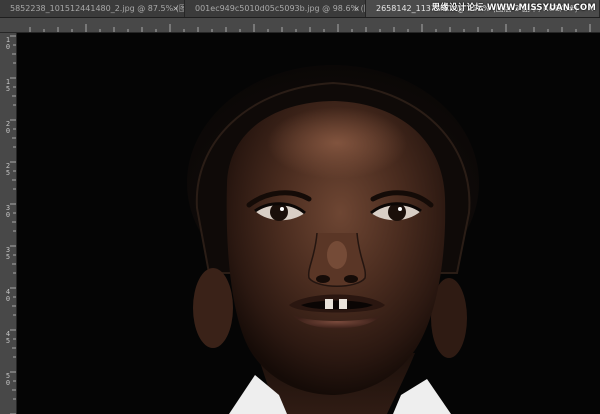  I want to click on watermark-text: 思缘设计论坛 WWW.MISSYUAN.COM, so click(513, 8).